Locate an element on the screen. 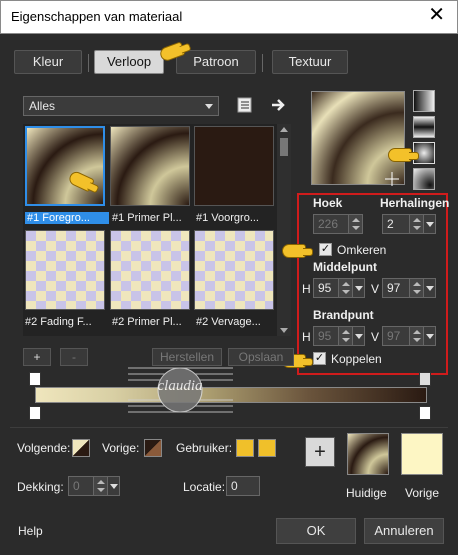  dekking-value: 0 is located at coordinates (76, 486).